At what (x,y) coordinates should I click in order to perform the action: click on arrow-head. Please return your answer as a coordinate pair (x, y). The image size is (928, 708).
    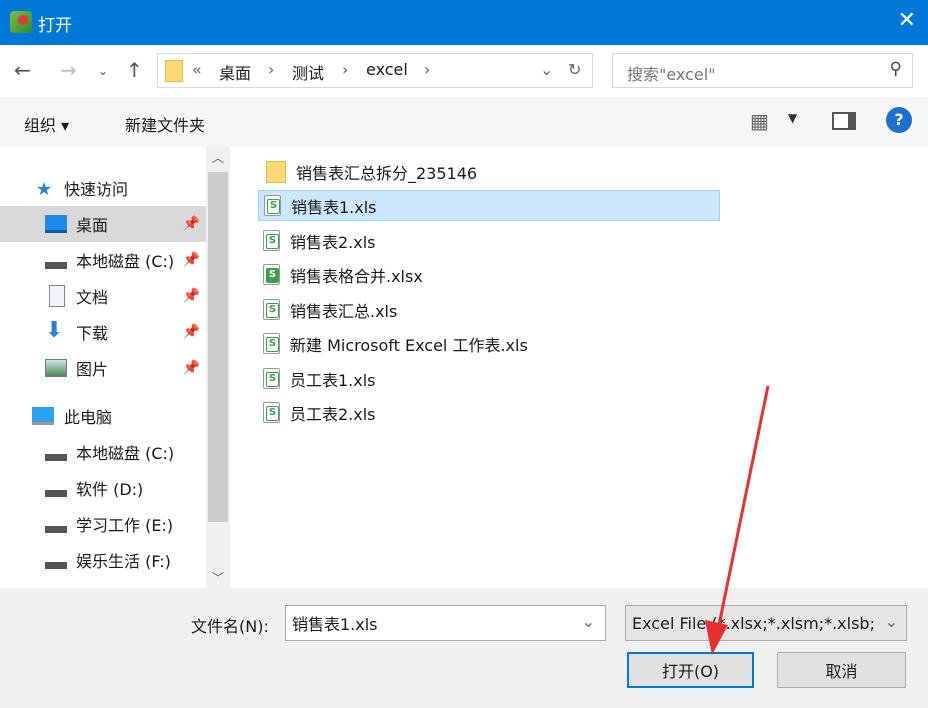
    Looking at the image, I should click on (716, 637).